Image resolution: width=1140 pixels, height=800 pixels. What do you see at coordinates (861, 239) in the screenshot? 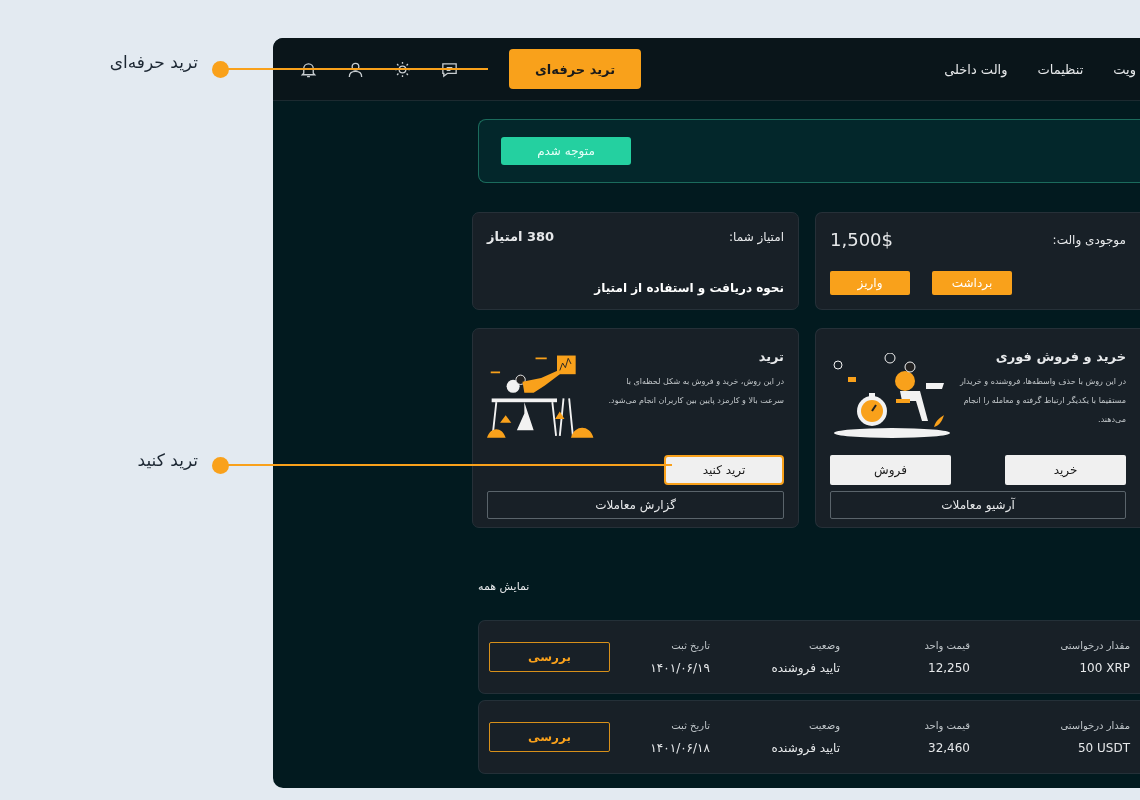
I see `wallet-balance: 1,500$` at bounding box center [861, 239].